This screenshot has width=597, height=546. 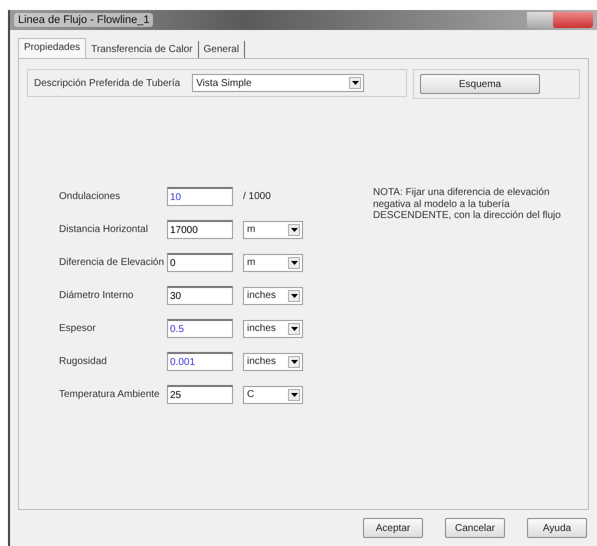 I want to click on window-title: Linea de Flujo - Flowline_1, so click(x=84, y=20).